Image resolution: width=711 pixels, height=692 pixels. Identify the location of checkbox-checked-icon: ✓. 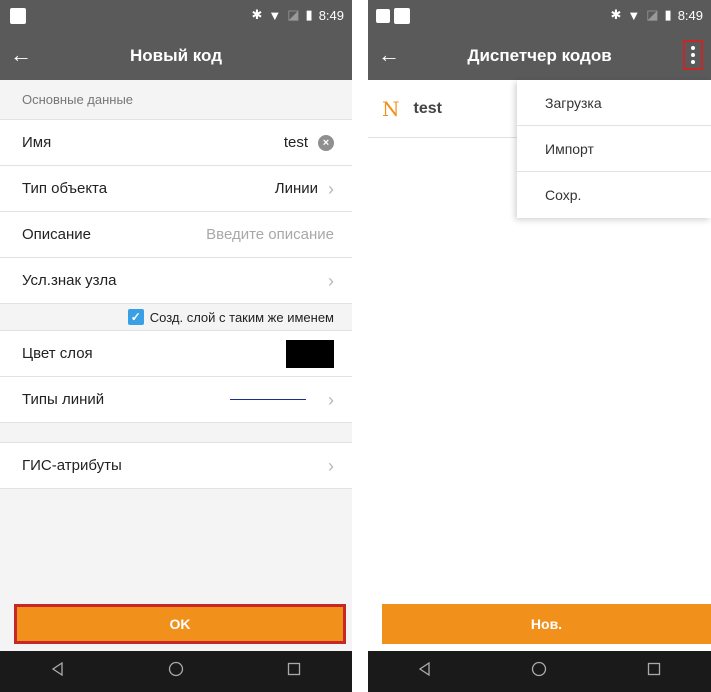
(135, 317).